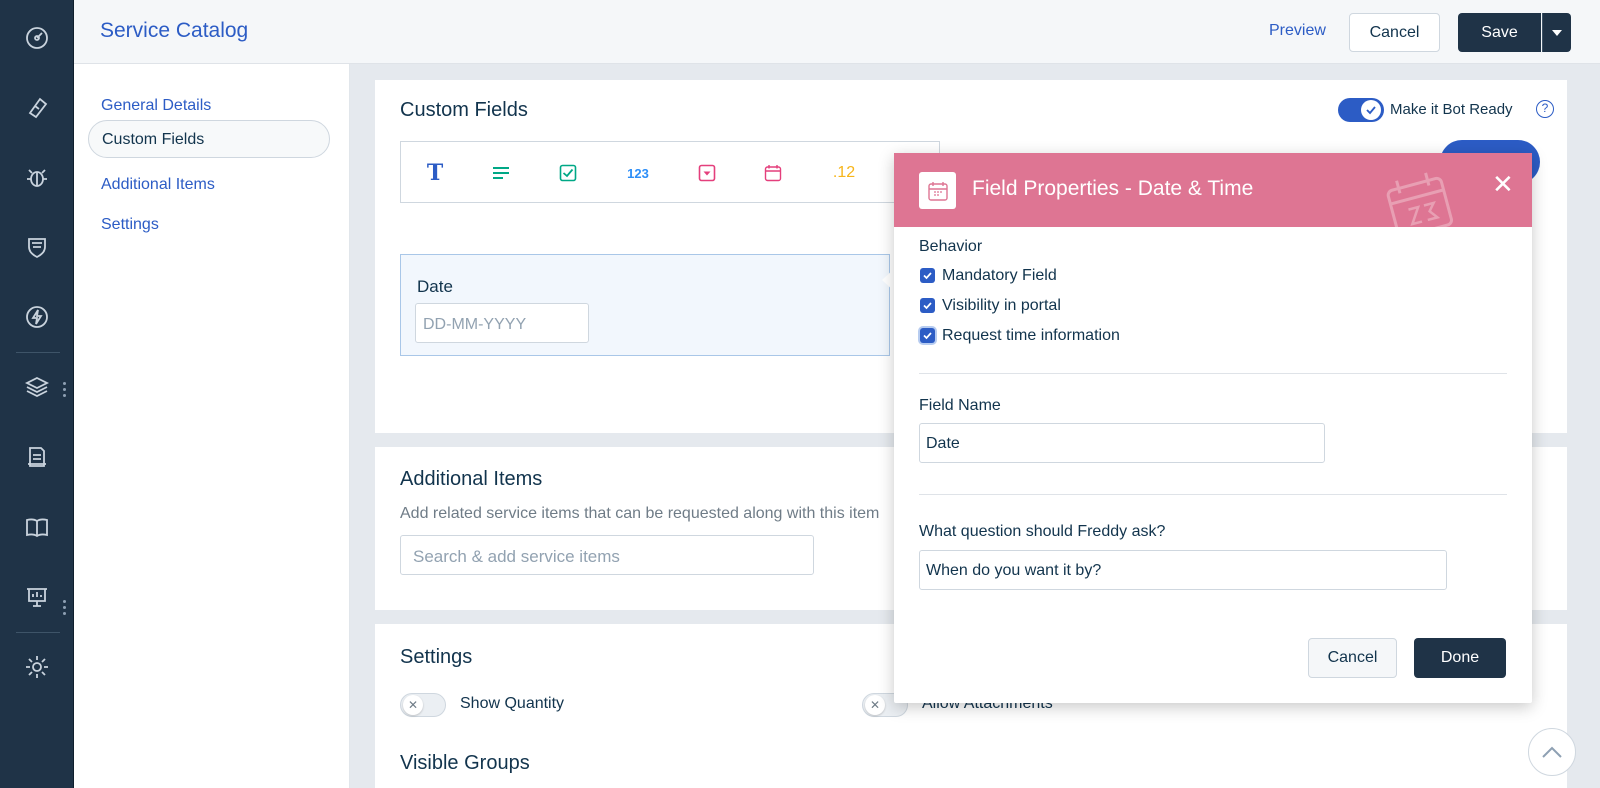 This screenshot has height=788, width=1600. I want to click on chevron-down-icon, so click(1557, 32).